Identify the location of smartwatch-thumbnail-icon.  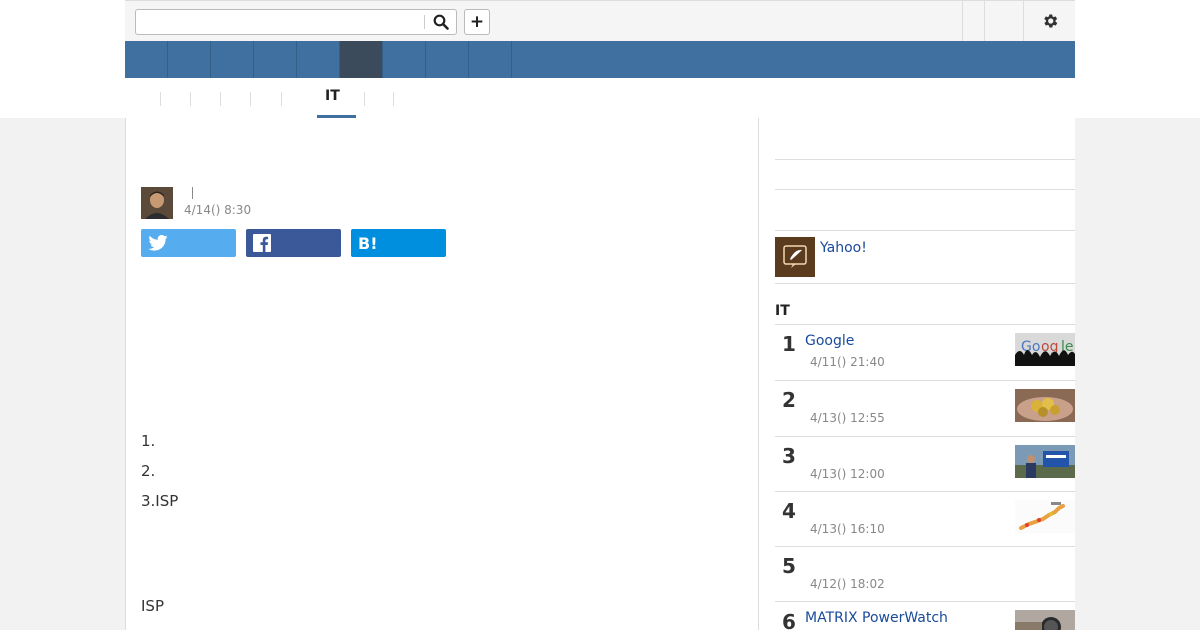
(1045, 620).